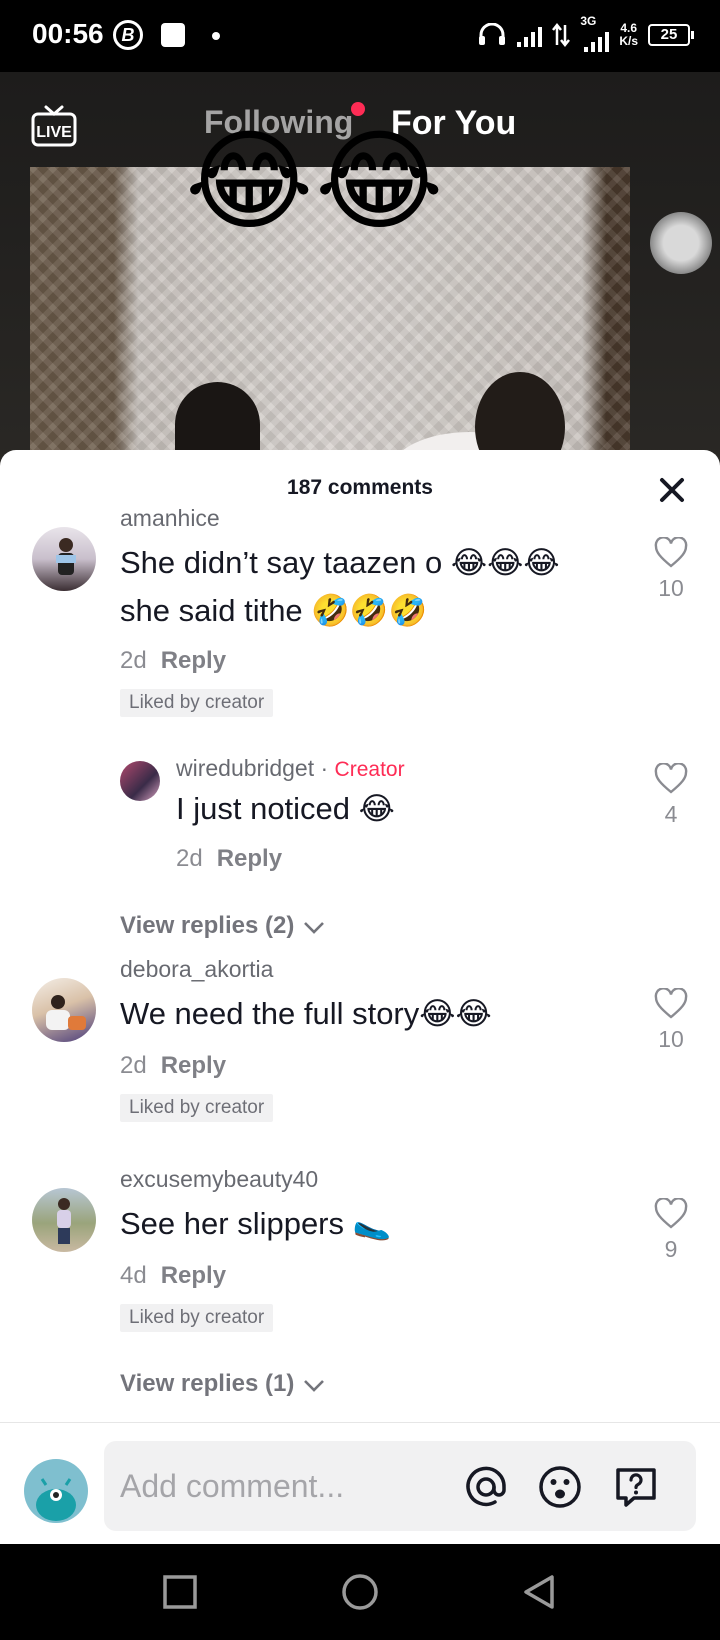 The width and height of the screenshot is (720, 1640). What do you see at coordinates (561, 35) in the screenshot?
I see `data-arrows-icon` at bounding box center [561, 35].